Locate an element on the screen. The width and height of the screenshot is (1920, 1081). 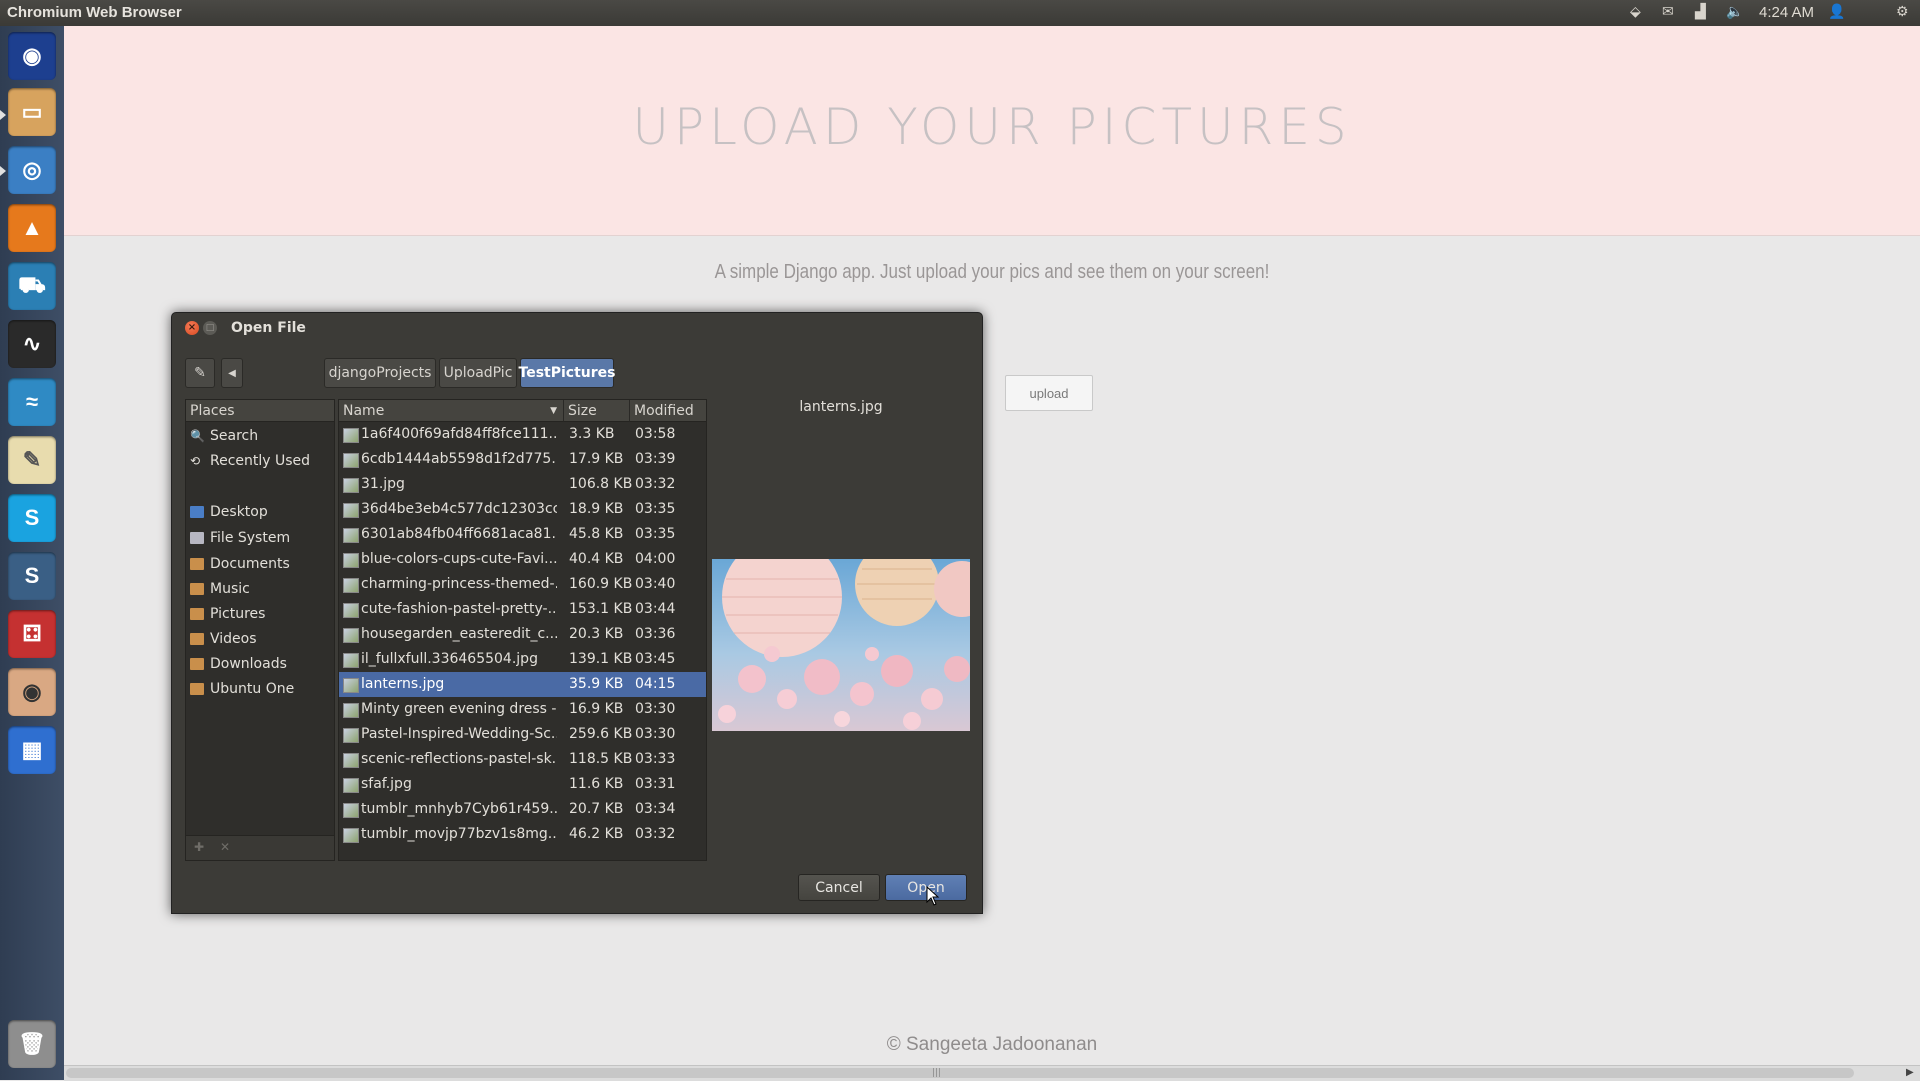
ubuntu-software-icon: ⛟ is located at coordinates (32, 286).